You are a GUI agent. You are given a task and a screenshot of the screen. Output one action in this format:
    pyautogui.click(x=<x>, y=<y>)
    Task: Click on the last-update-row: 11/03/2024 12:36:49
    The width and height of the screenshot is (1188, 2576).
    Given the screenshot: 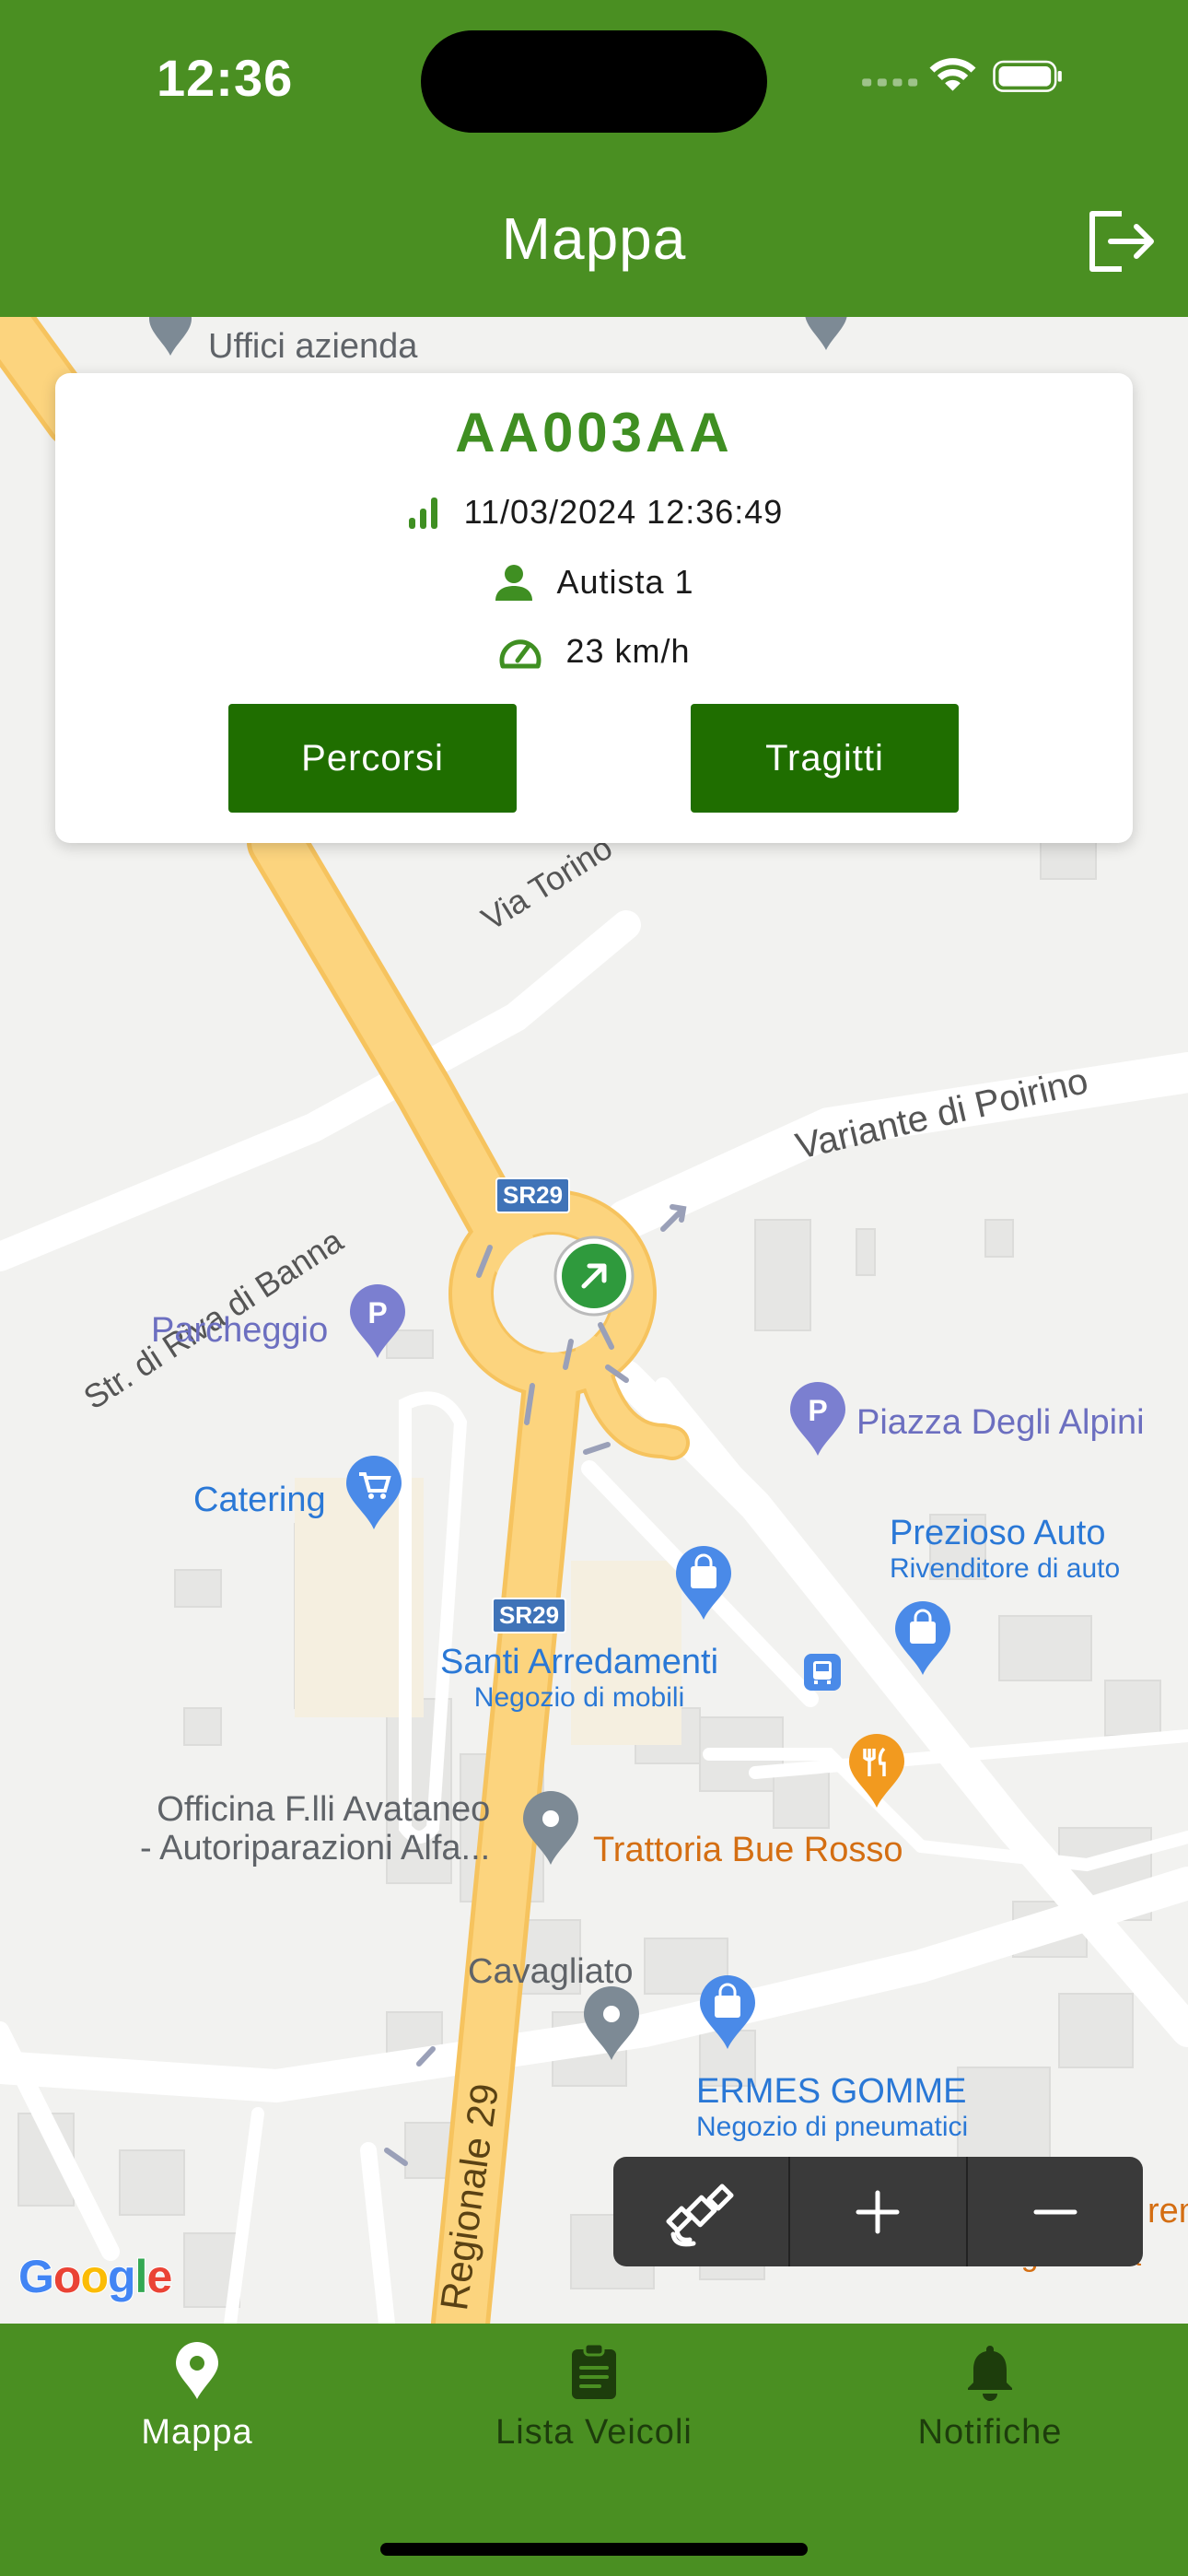 What is the action you would take?
    pyautogui.click(x=594, y=512)
    